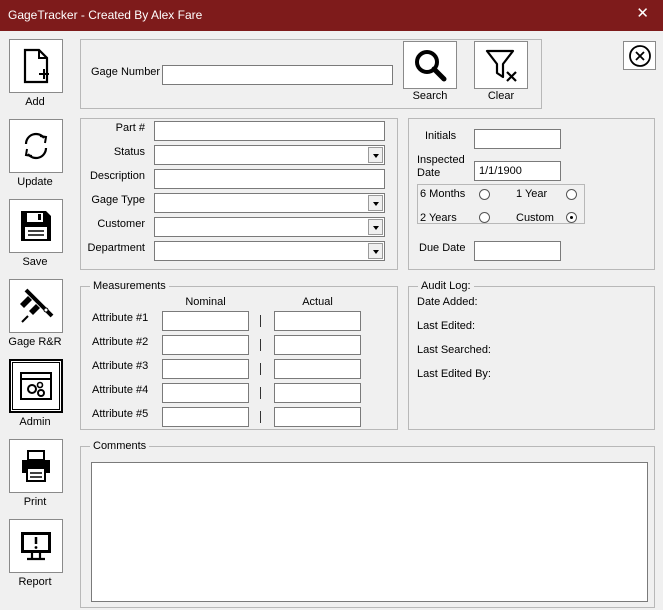 This screenshot has height=610, width=663. Describe the element at coordinates (571, 217) in the screenshot. I see `freq-custom-radio` at that location.